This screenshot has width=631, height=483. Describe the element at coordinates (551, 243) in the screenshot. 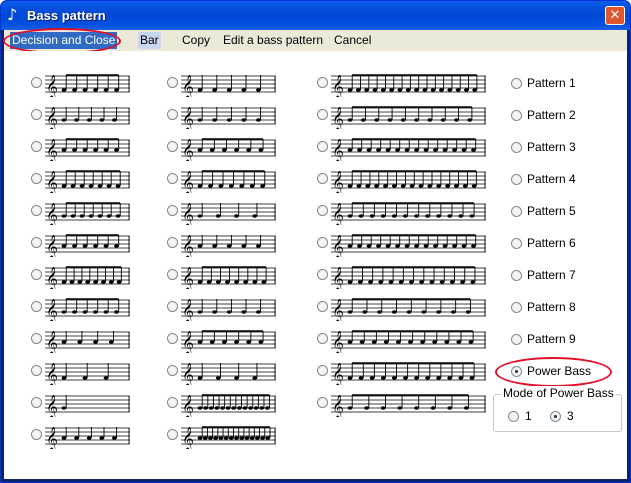

I see `pattern-label-6: Pattern 6` at that location.